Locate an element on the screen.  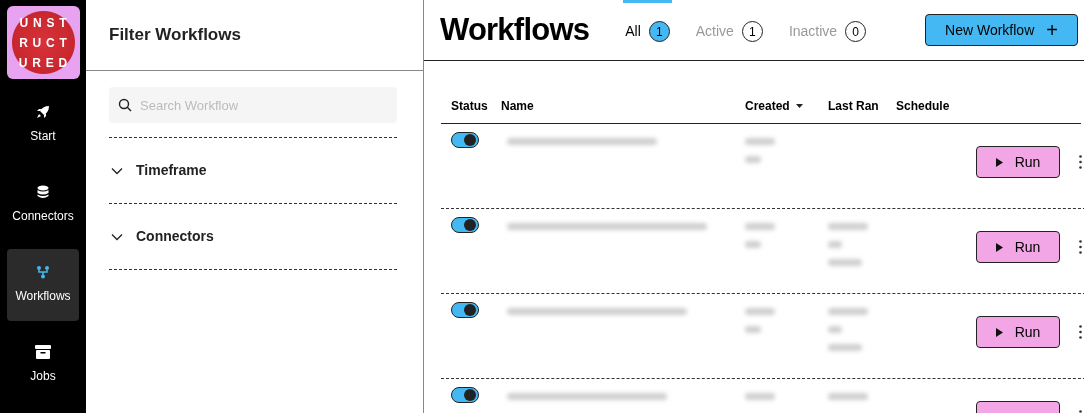
nav-item: Start is located at coordinates (43, 125).